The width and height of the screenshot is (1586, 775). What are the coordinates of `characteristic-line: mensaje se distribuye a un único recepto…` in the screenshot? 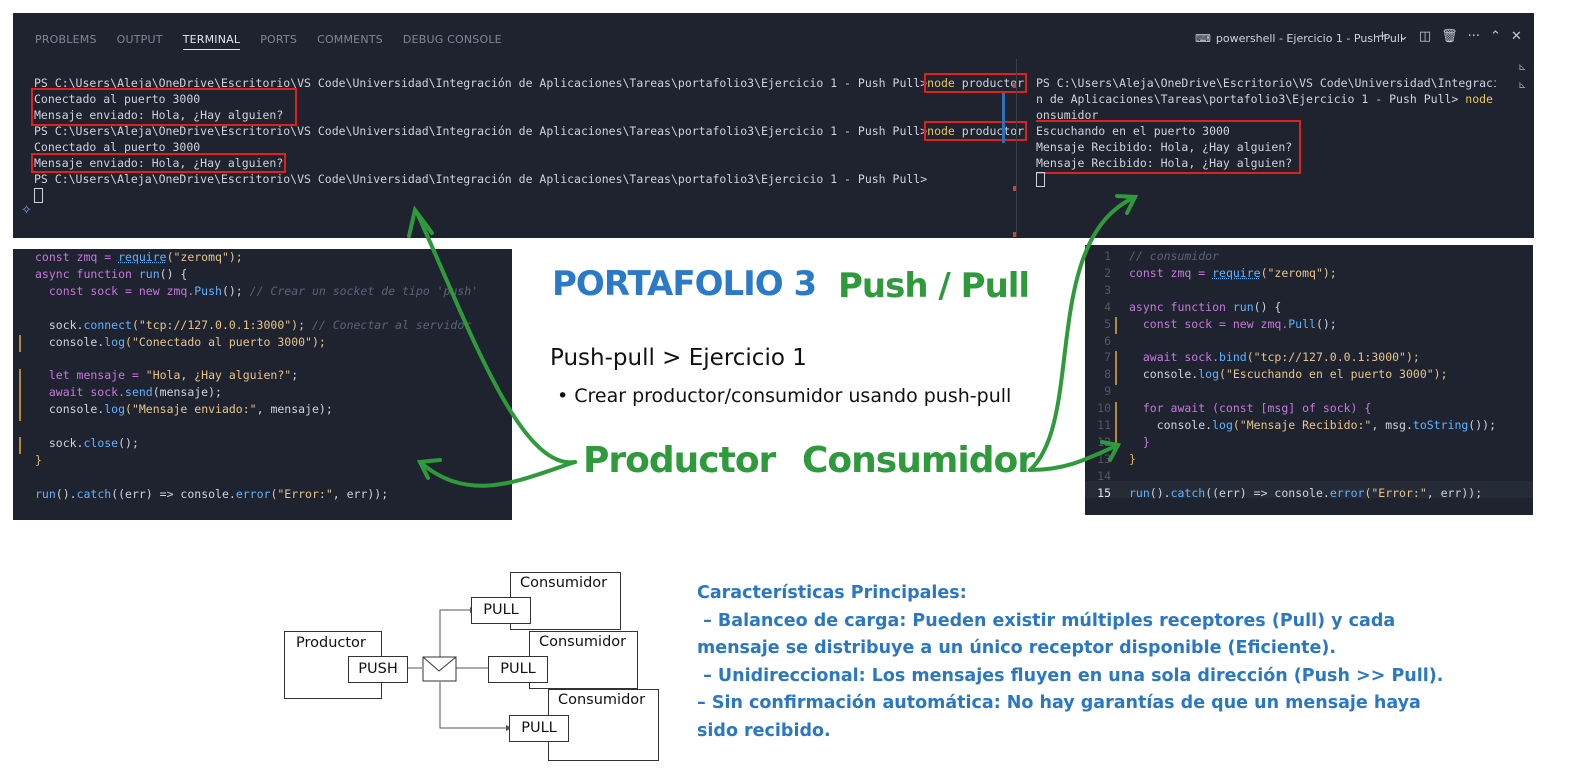 It's located at (1017, 648).